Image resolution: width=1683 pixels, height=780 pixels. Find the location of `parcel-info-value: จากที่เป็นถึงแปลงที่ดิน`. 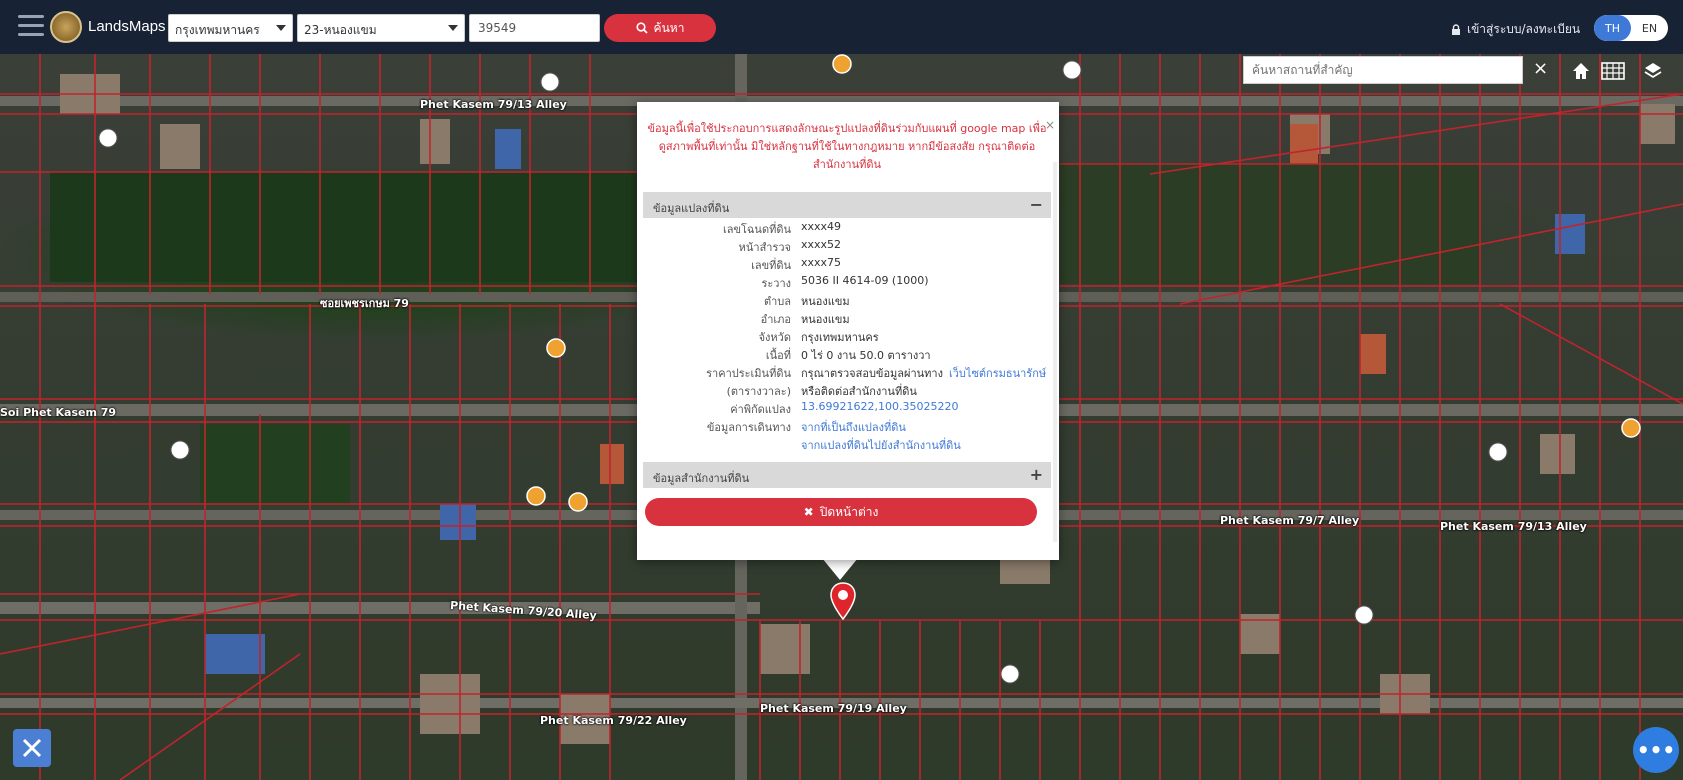

parcel-info-value: จากที่เป็นถึงแปลงที่ดิน is located at coordinates (853, 427).